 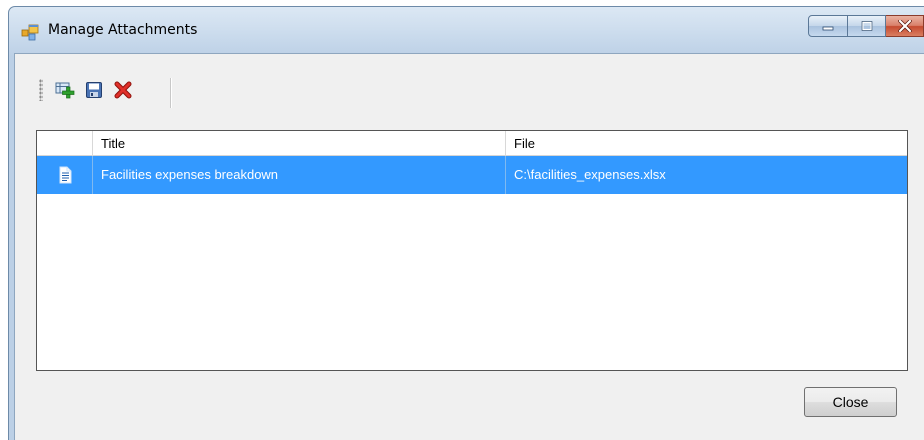 I want to click on window-title: Manage Attachments, so click(x=123, y=30).